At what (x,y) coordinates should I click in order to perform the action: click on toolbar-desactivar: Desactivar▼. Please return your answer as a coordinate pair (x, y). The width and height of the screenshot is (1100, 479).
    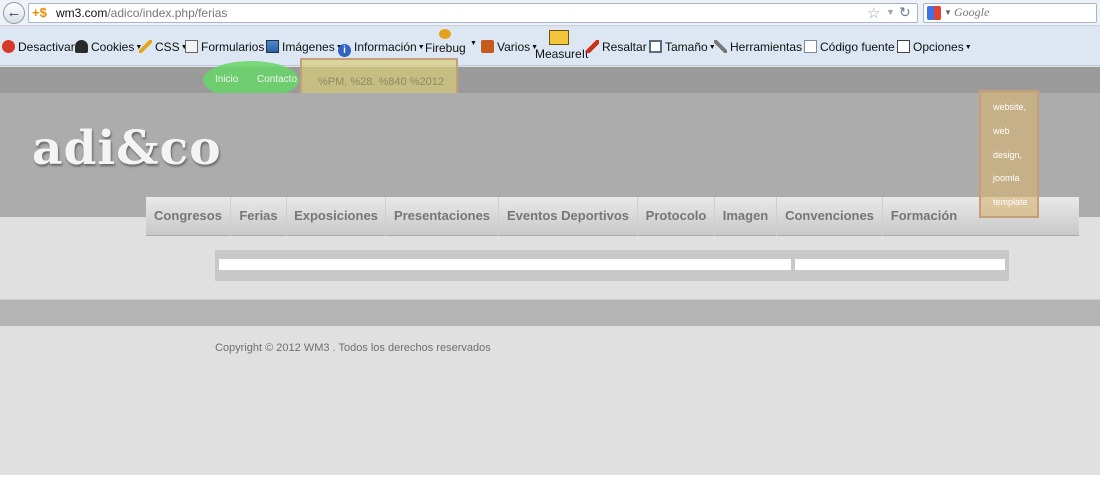
    Looking at the image, I should click on (42, 47).